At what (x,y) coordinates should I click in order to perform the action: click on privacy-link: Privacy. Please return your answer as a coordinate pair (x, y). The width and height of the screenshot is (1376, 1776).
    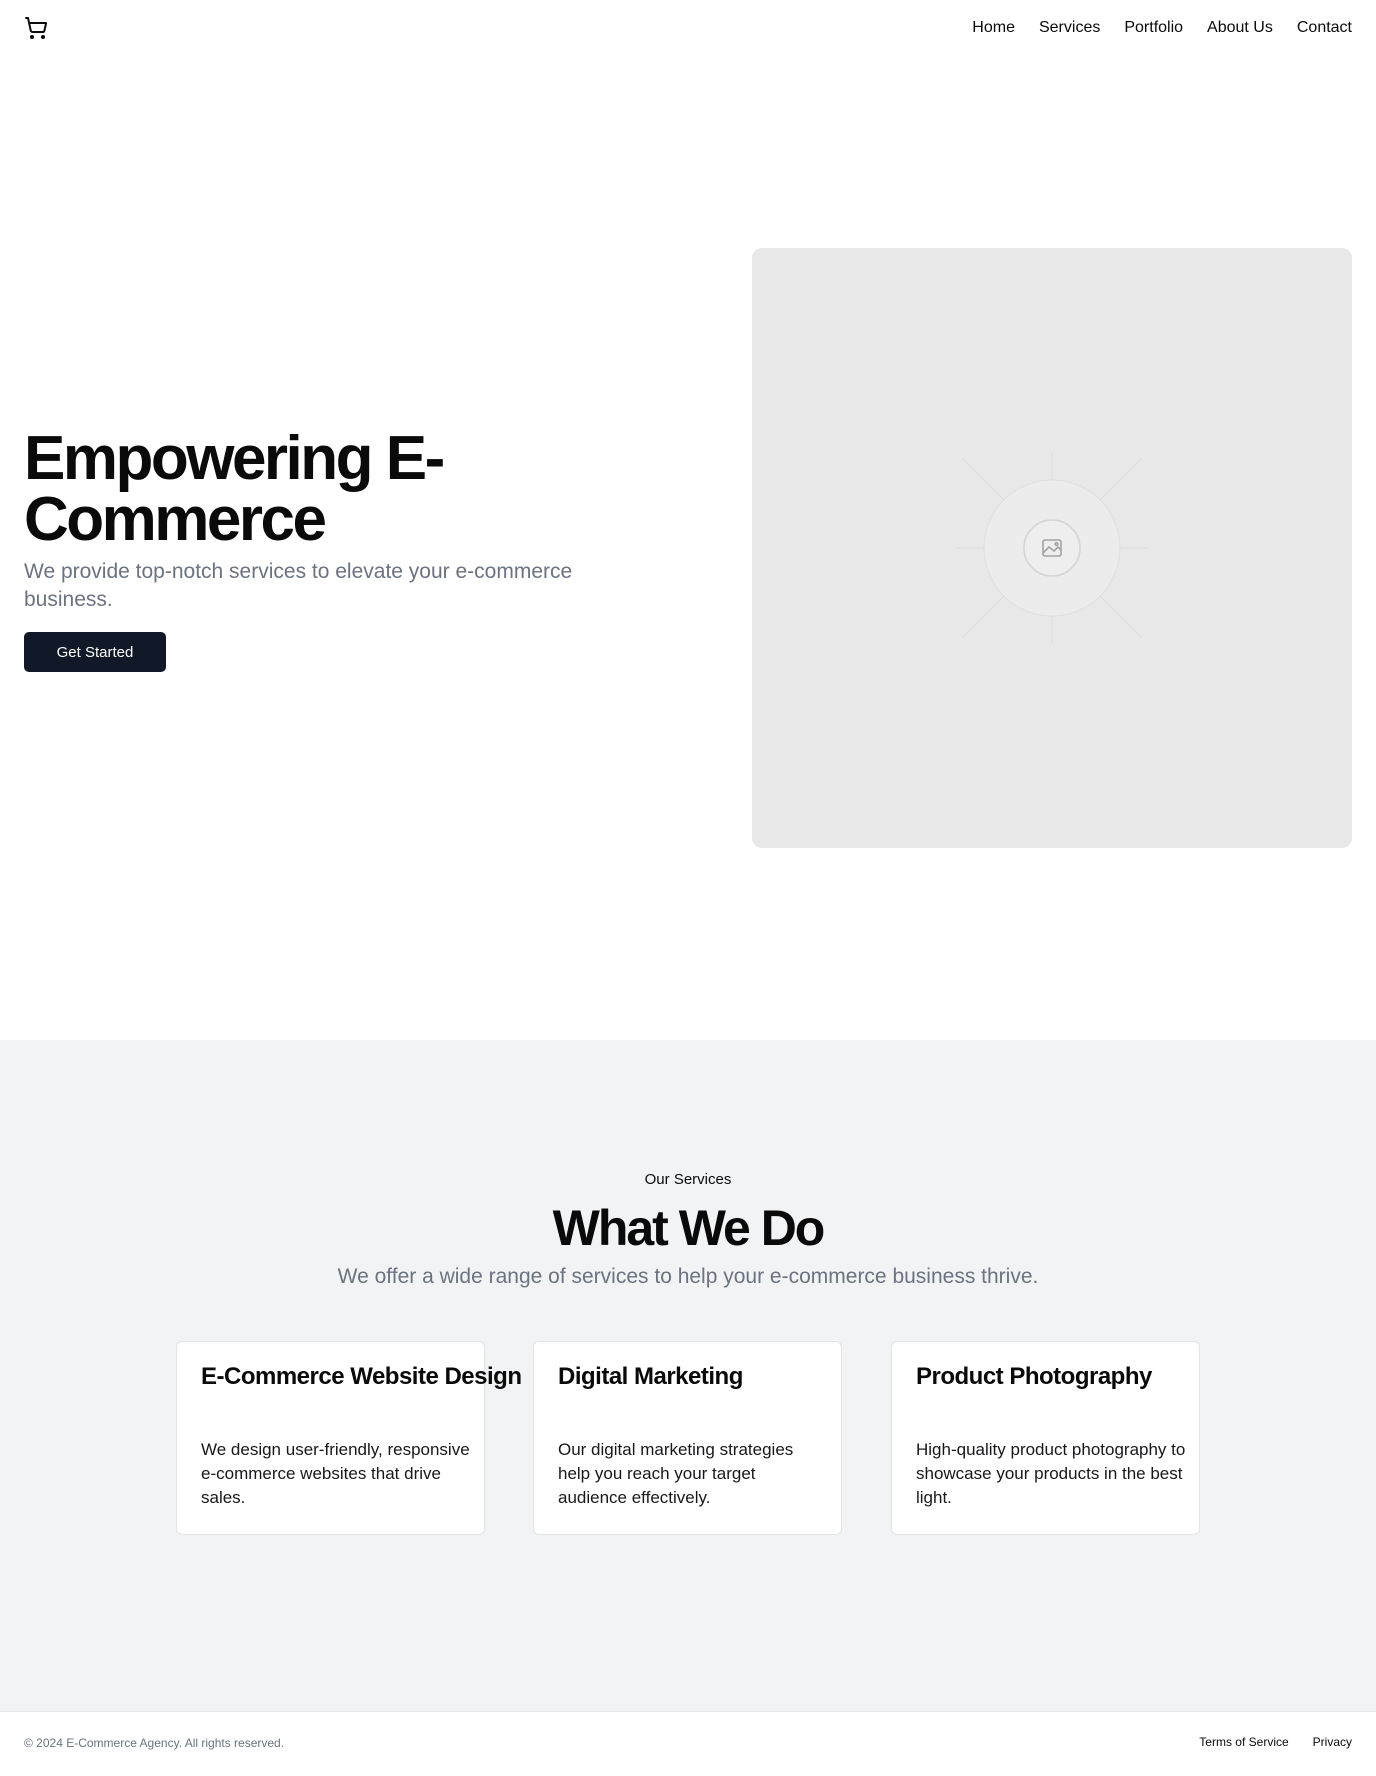
    Looking at the image, I should click on (1332, 1742).